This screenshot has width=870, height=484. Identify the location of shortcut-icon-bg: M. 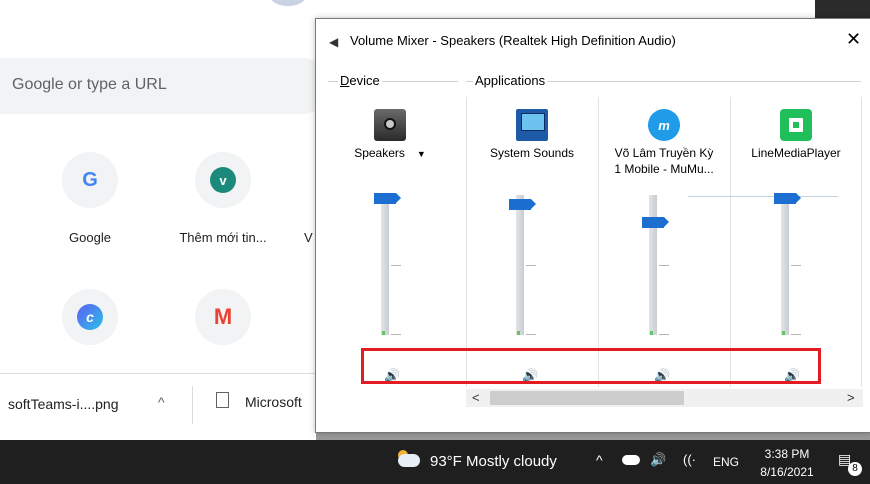
(223, 317).